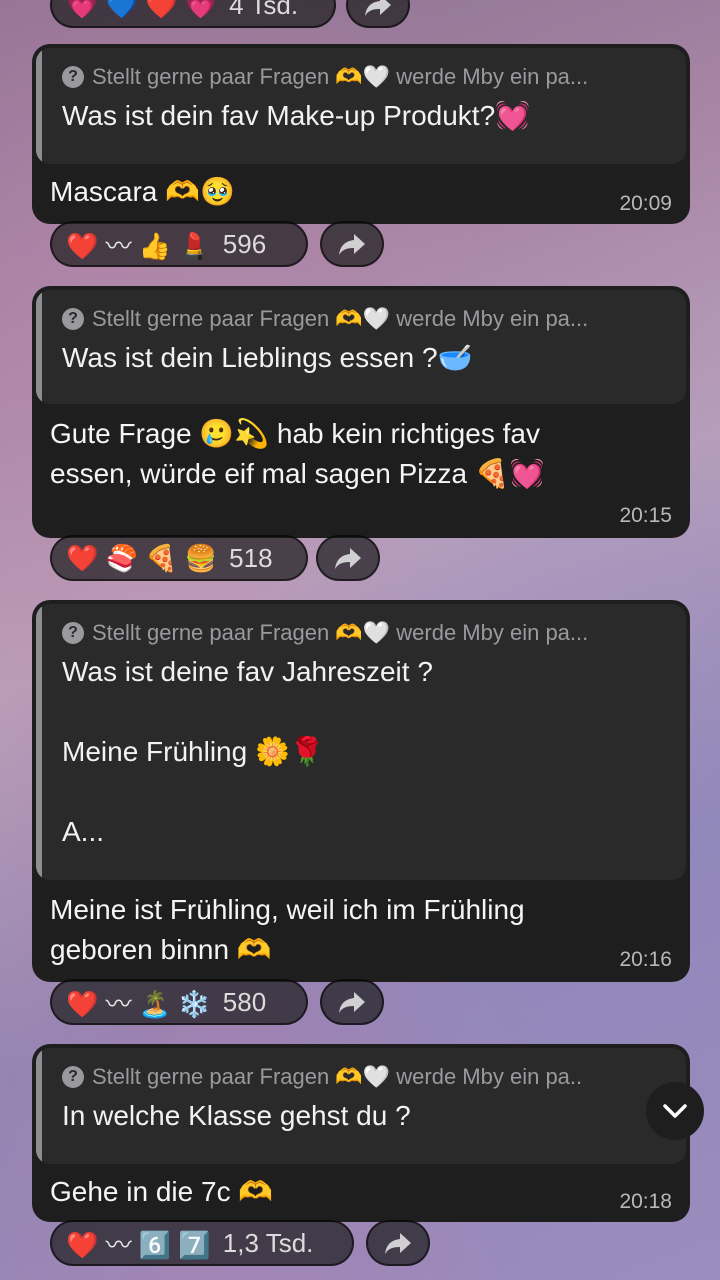 The width and height of the screenshot is (720, 1280). Describe the element at coordinates (244, 243) in the screenshot. I see `reaction-count: 596` at that location.